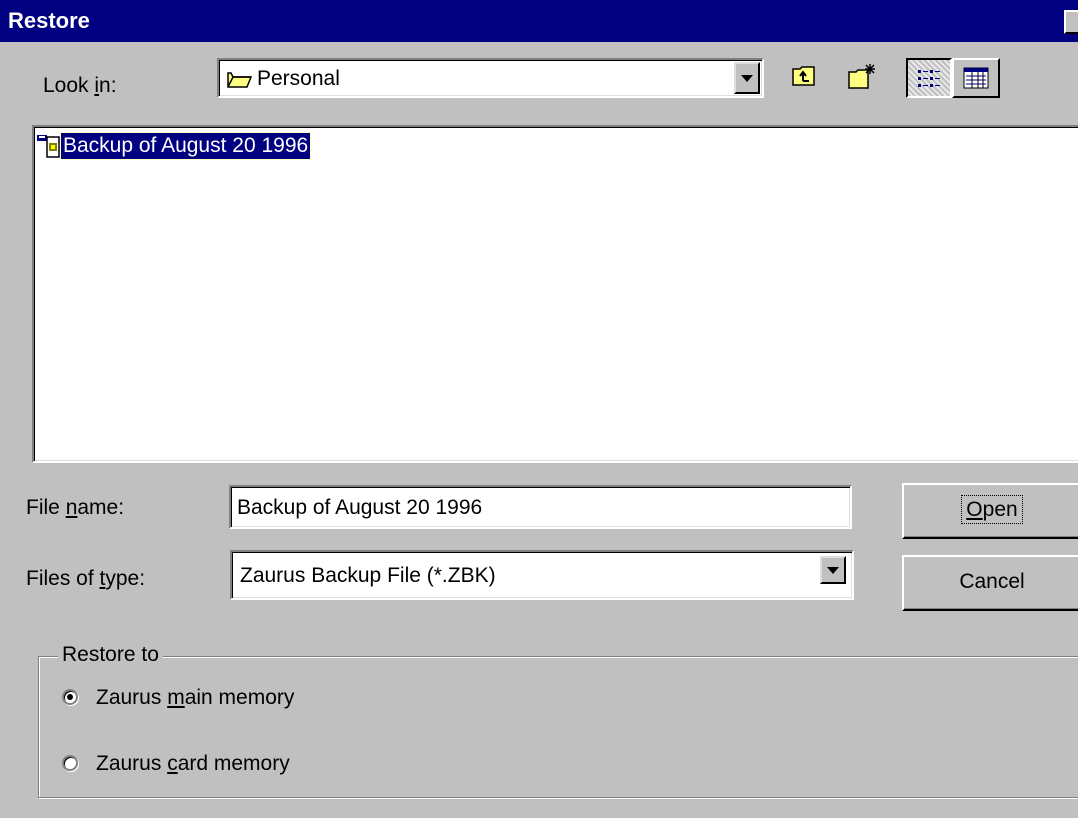 This screenshot has width=1078, height=818. What do you see at coordinates (75, 507) in the screenshot?
I see `file-name-label: File name:` at bounding box center [75, 507].